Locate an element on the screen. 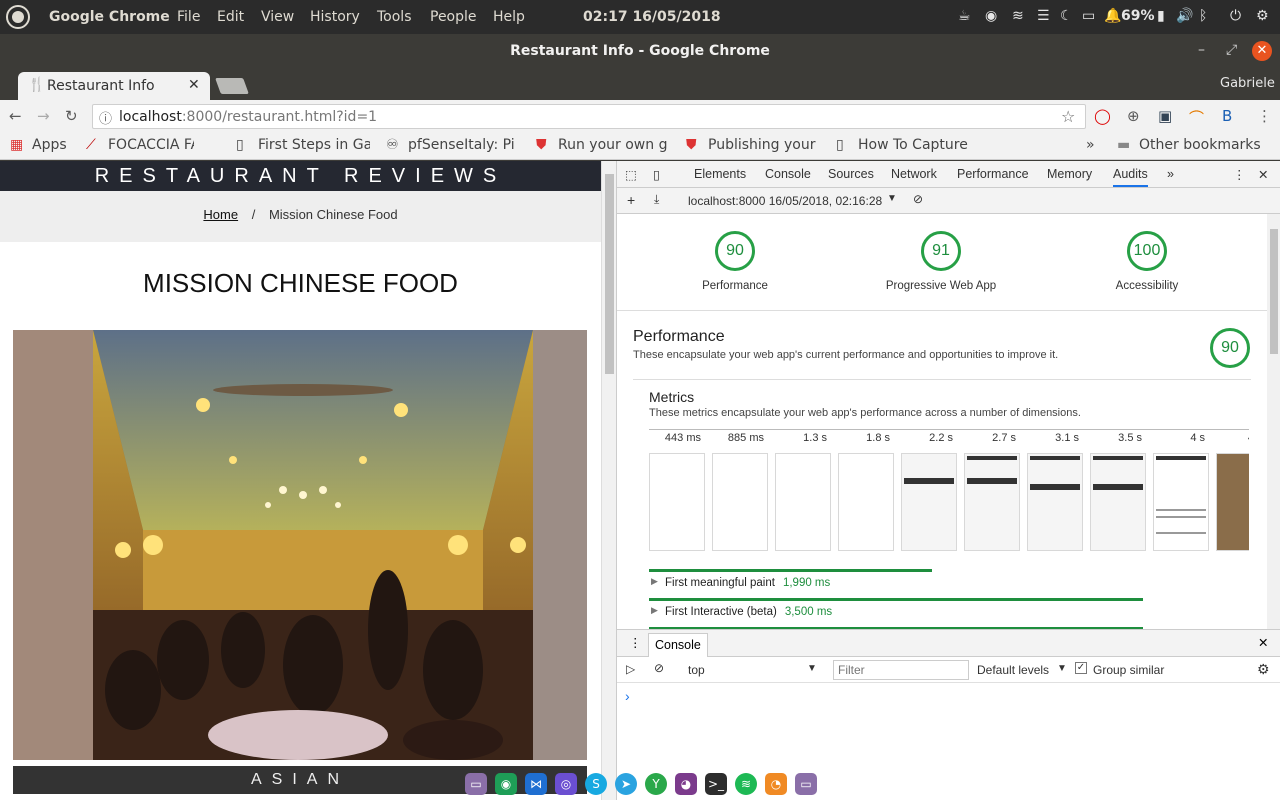 The height and width of the screenshot is (800, 1280). terminal-icon: >_ is located at coordinates (716, 784).